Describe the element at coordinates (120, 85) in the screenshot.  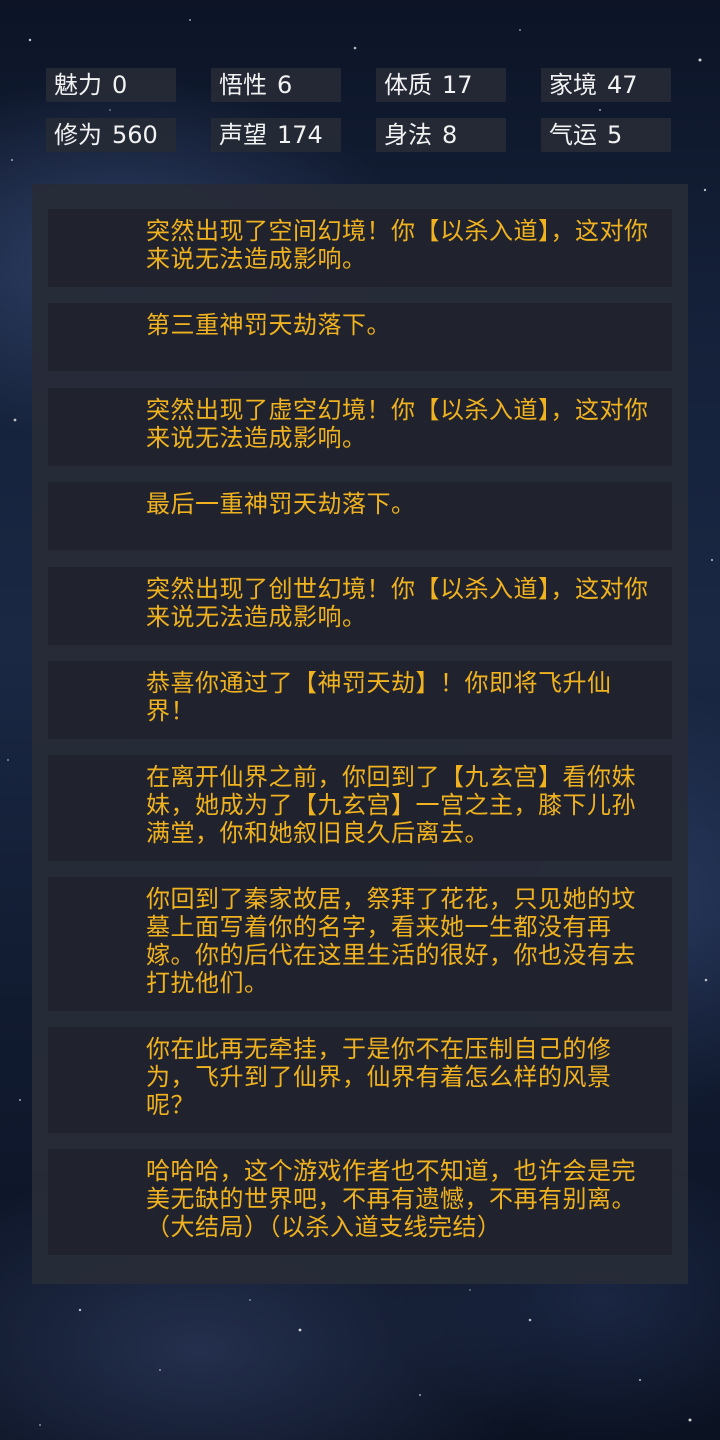
I see `stat-value: 0` at that location.